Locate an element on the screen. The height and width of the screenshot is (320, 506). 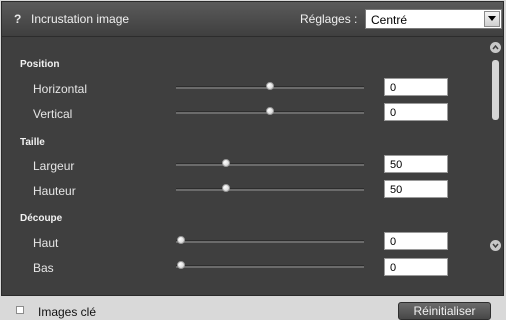
vertical-scrollbar is located at coordinates (496, 151).